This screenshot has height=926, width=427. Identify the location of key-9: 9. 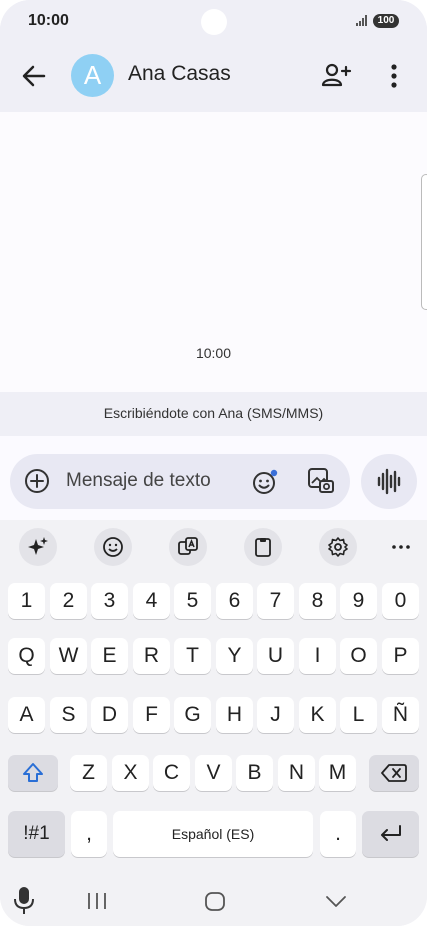
(358, 601).